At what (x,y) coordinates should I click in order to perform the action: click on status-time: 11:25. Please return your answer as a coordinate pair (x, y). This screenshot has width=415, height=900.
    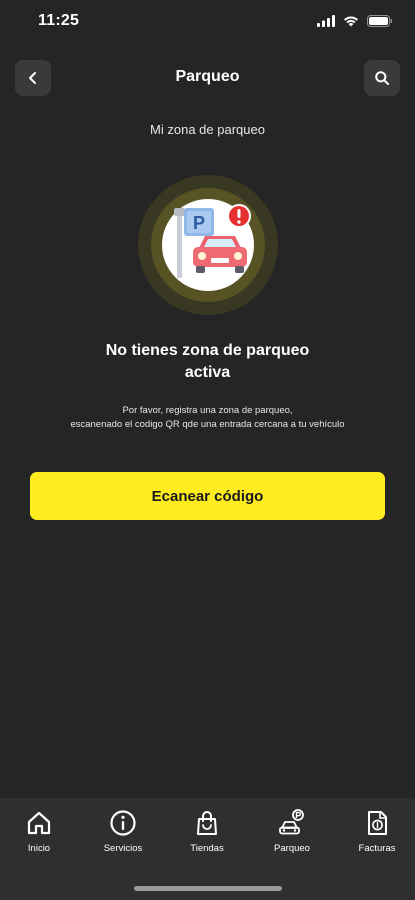
    Looking at the image, I should click on (59, 20).